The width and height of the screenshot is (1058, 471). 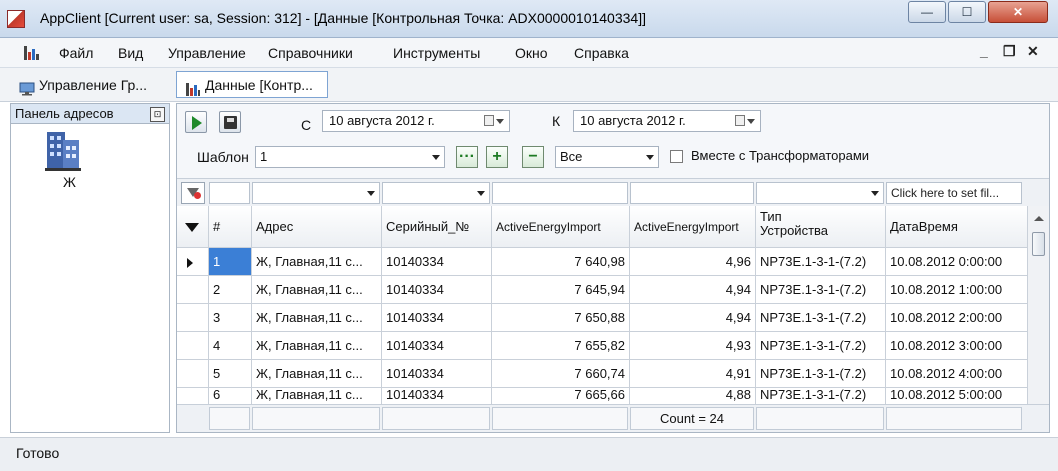 I want to click on save-button, so click(x=230, y=122).